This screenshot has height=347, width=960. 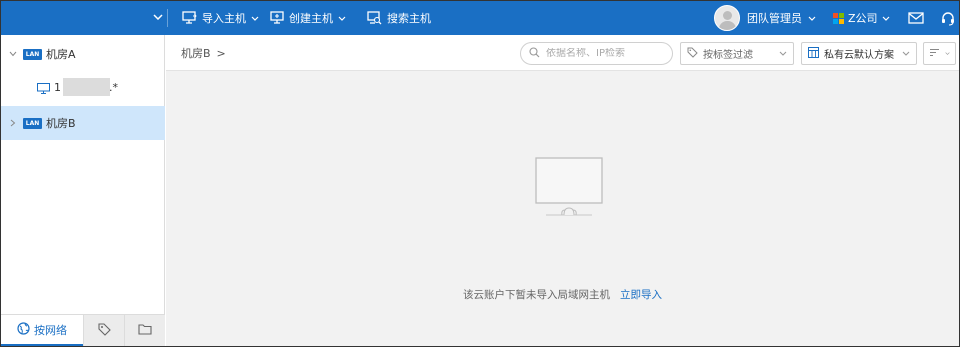 What do you see at coordinates (948, 18) in the screenshot?
I see `headset-icon` at bounding box center [948, 18].